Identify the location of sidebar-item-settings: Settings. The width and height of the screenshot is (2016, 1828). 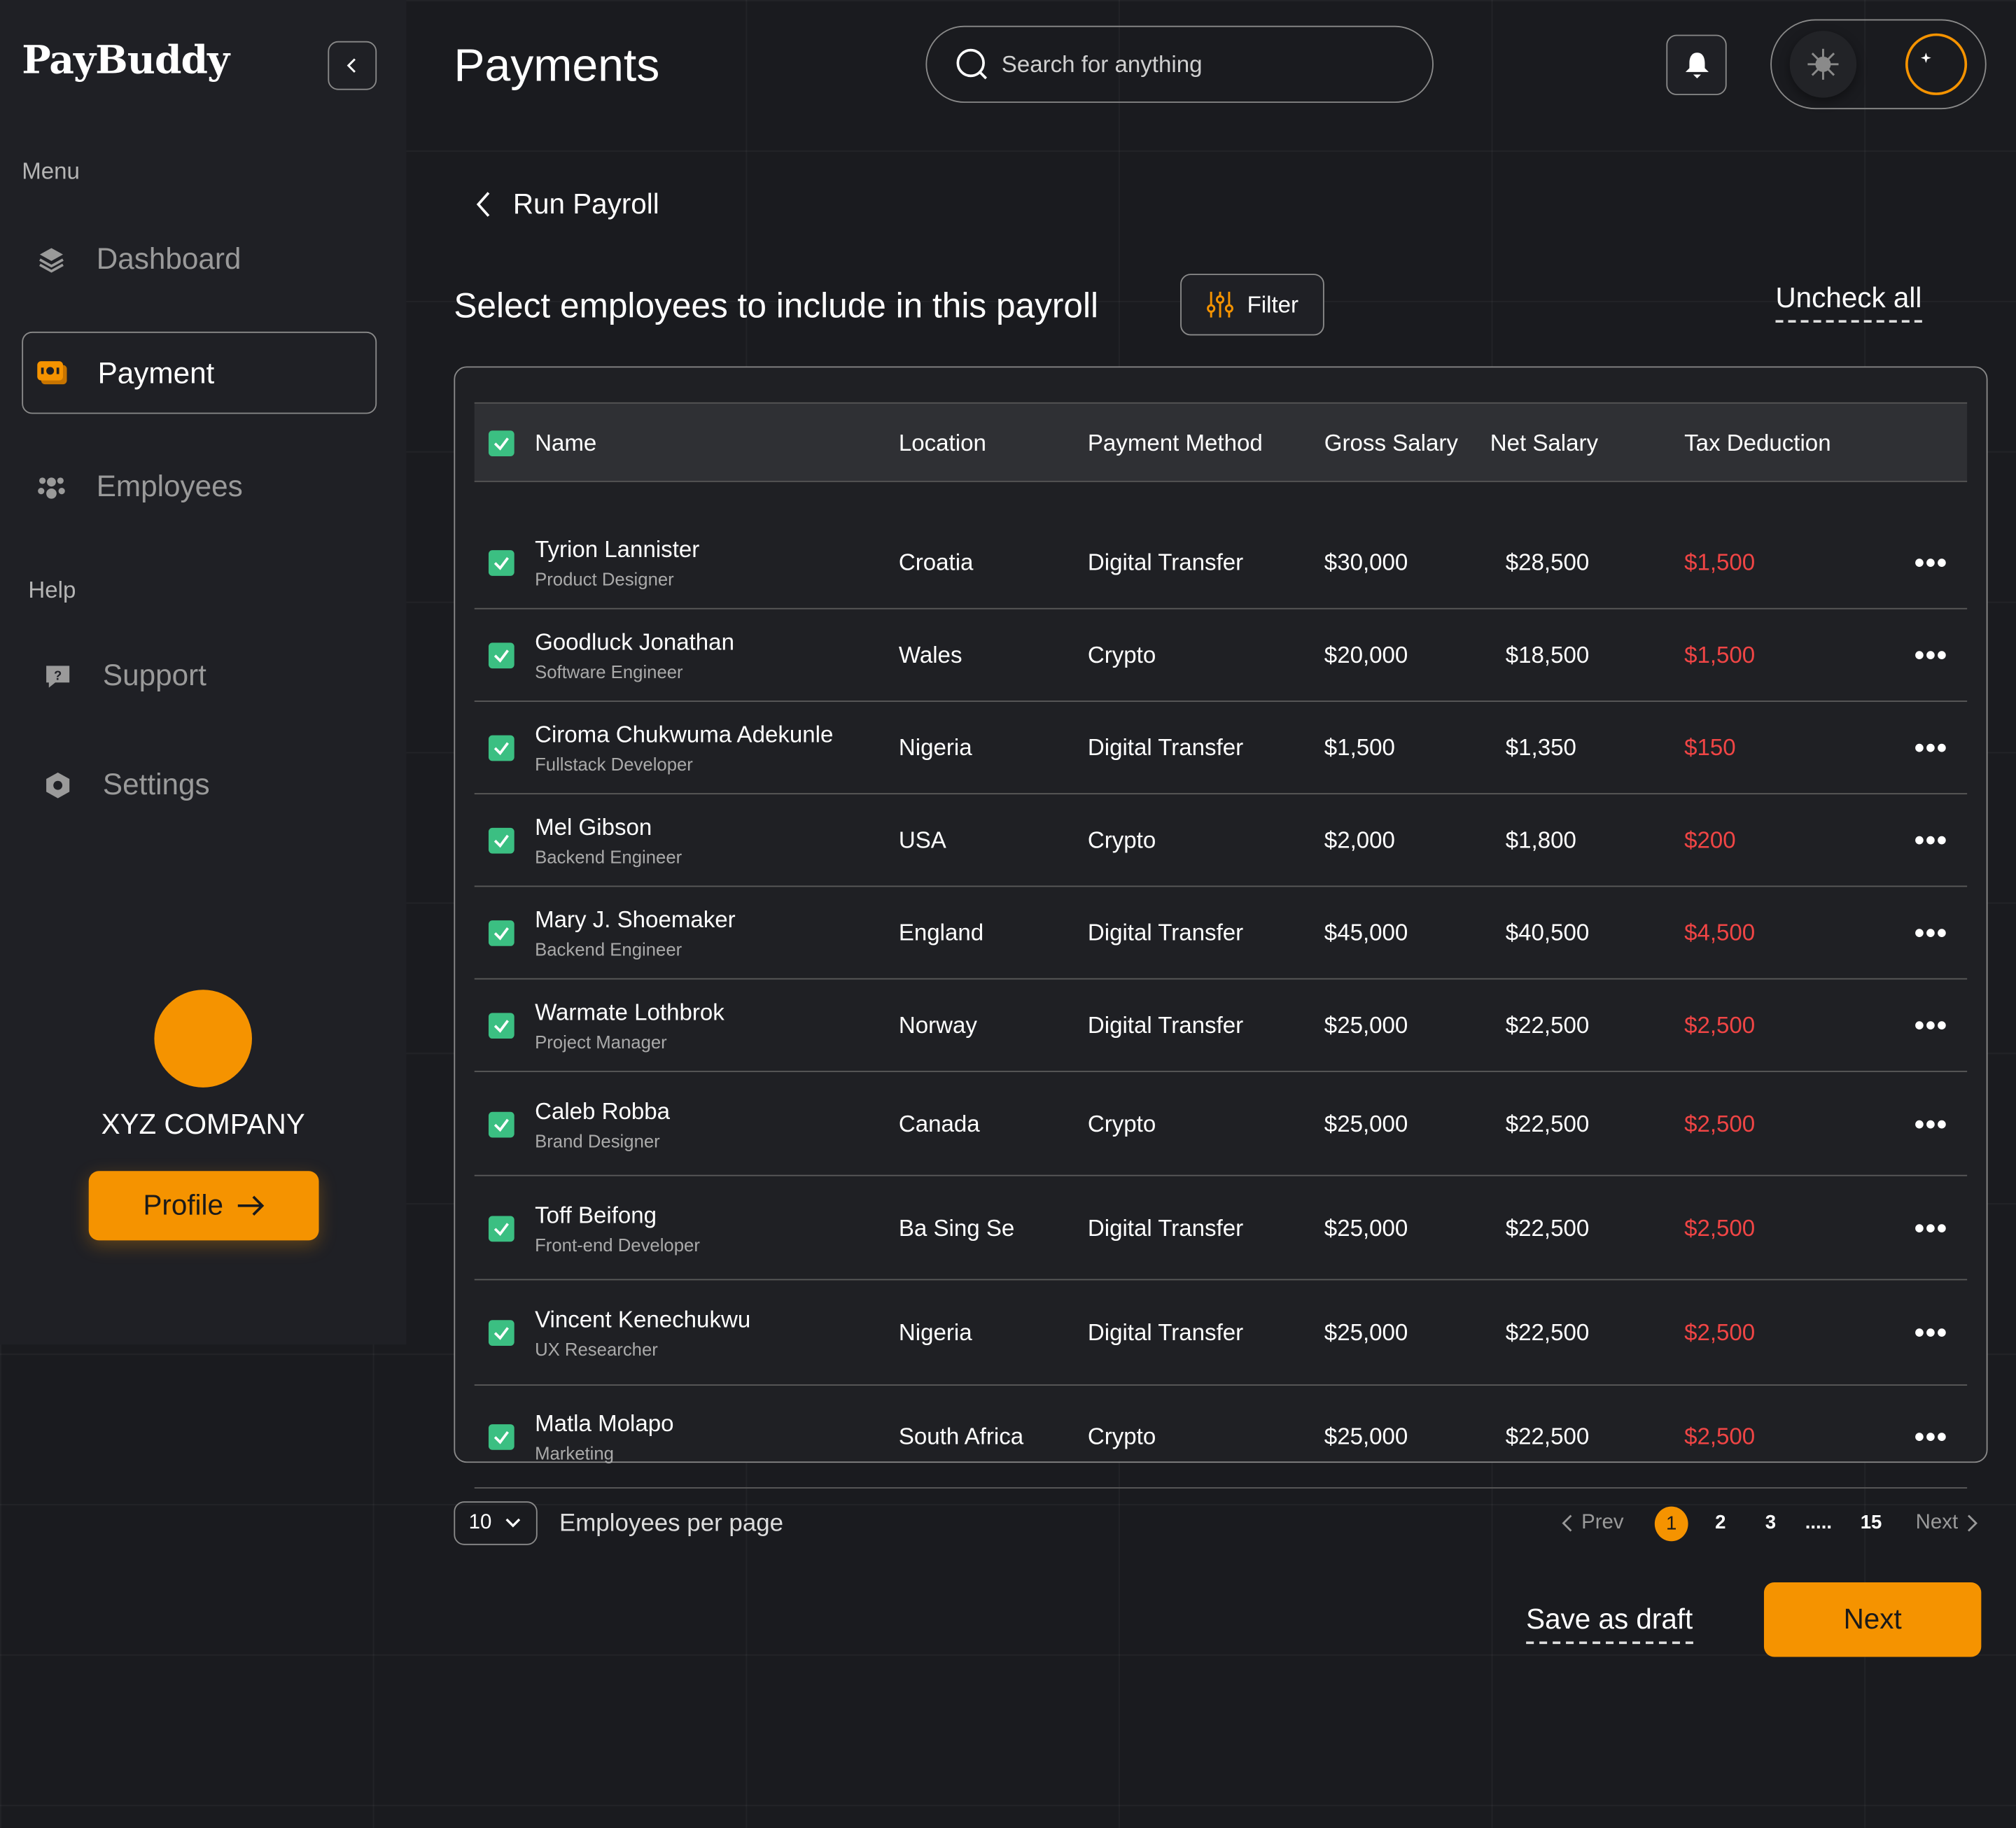
(125, 786).